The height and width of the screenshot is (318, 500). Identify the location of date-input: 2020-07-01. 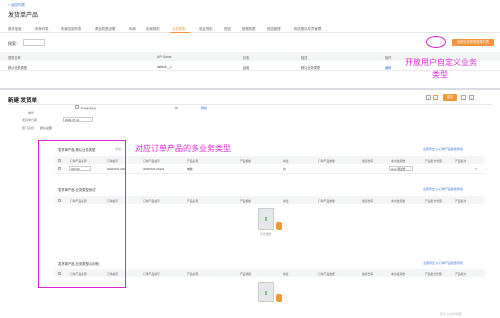
(78, 119).